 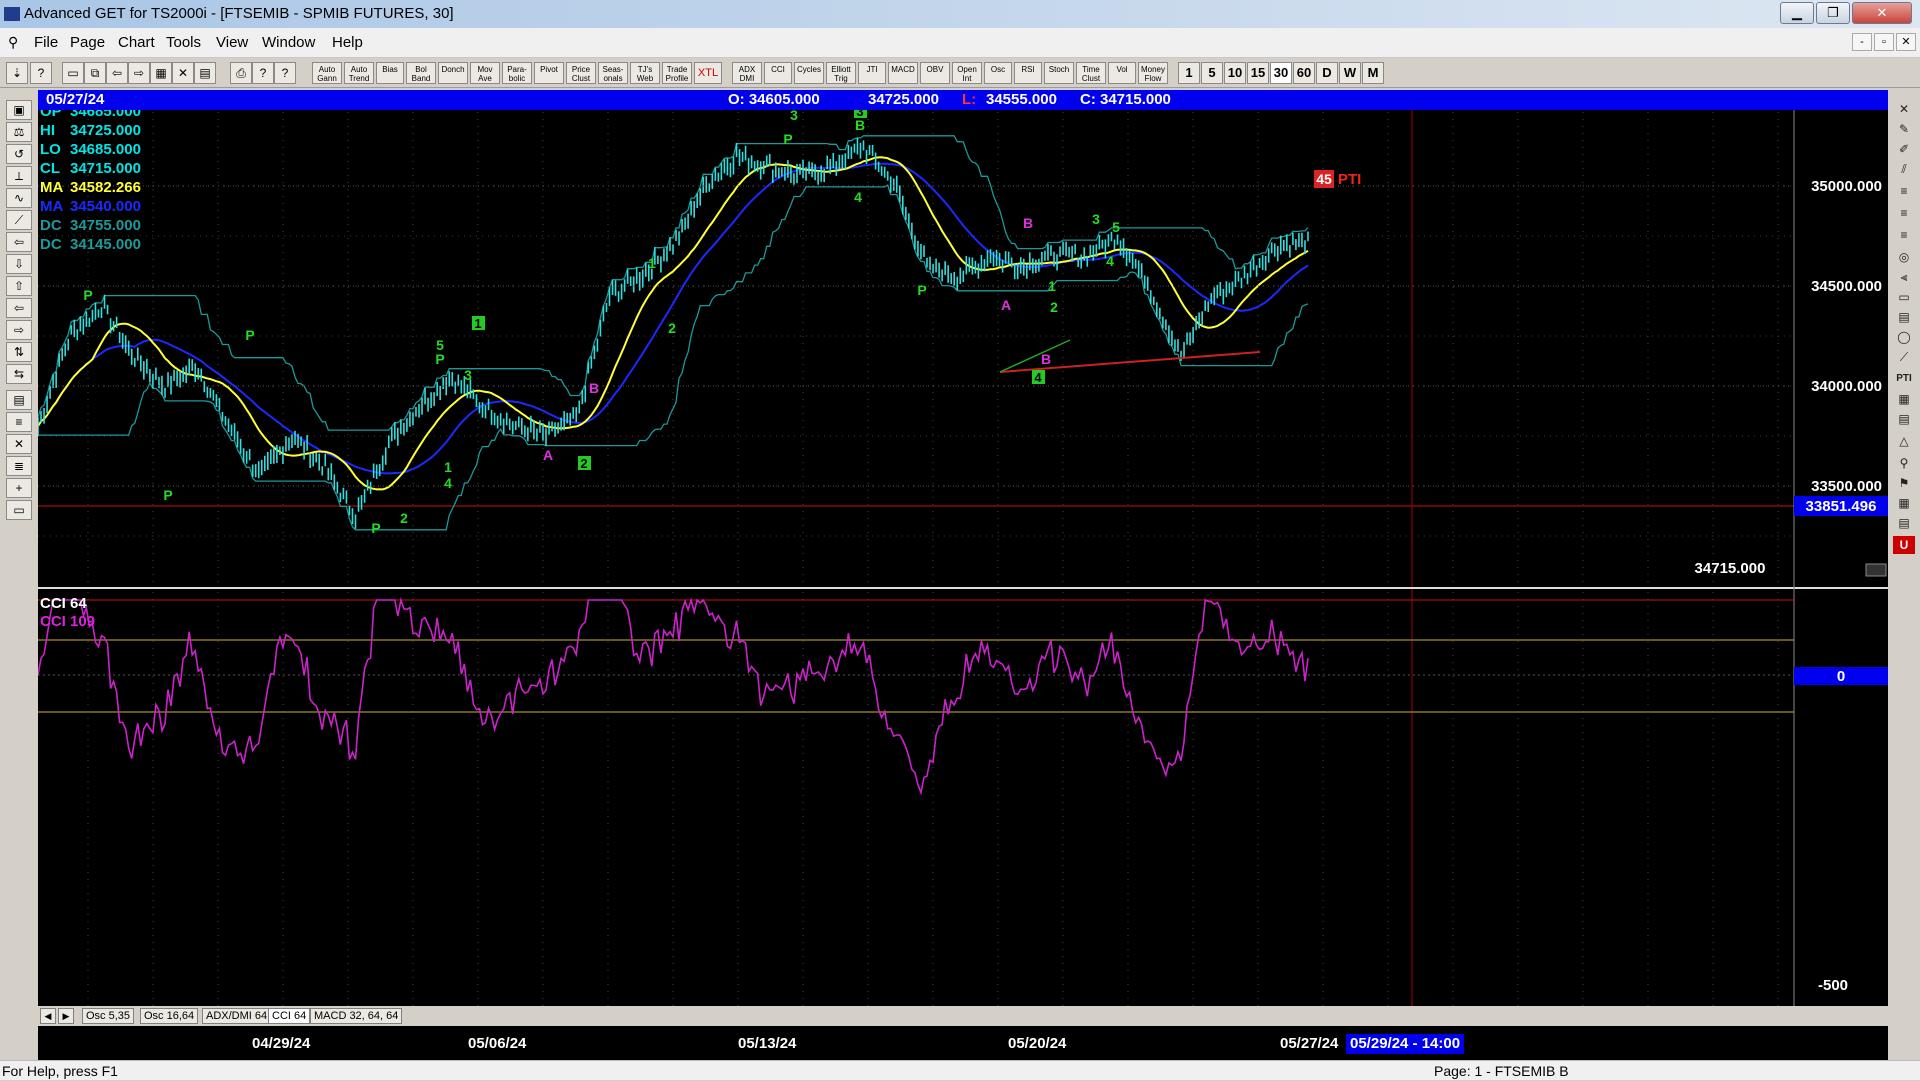 I want to click on mdi-minimize-icon: -, so click(x=1862, y=42).